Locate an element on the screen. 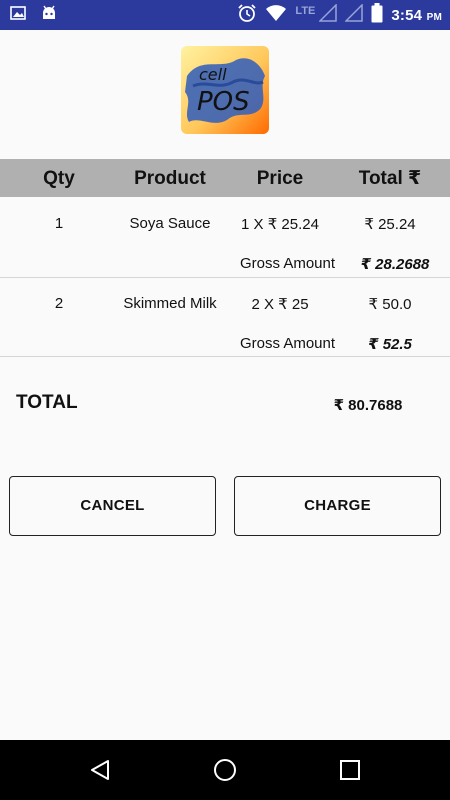  row-qty: 2 is located at coordinates (59, 303).